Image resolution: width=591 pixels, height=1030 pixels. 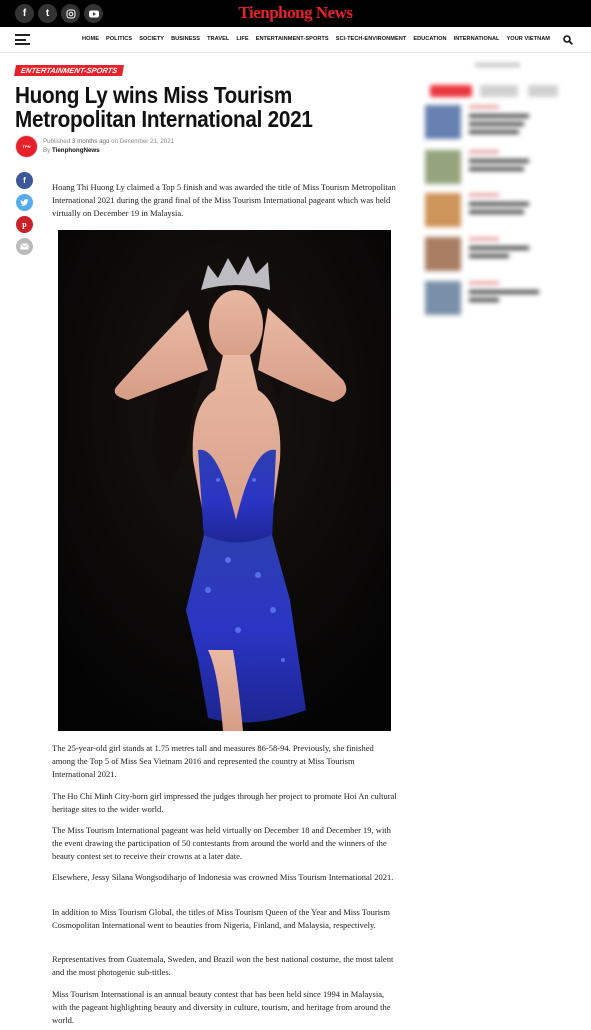 I want to click on published-on: on, so click(x=115, y=141).